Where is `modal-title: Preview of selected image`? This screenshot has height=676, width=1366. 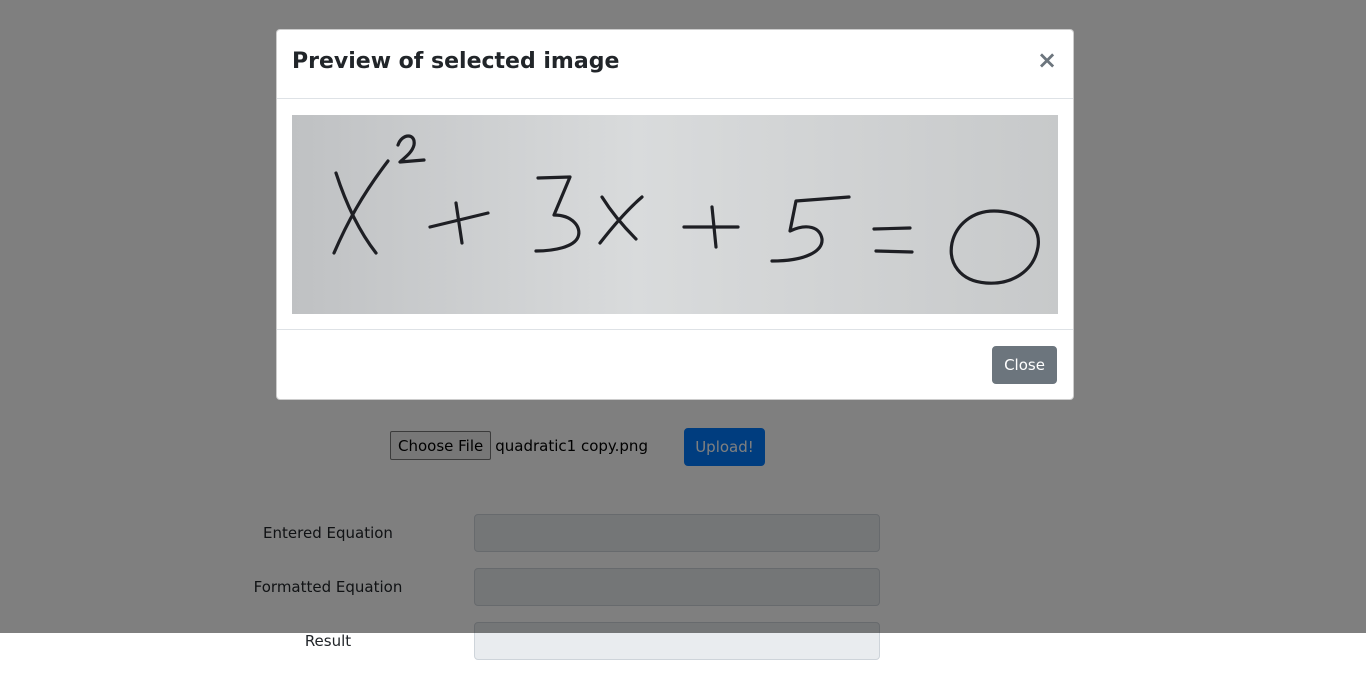
modal-title: Preview of selected image is located at coordinates (456, 61).